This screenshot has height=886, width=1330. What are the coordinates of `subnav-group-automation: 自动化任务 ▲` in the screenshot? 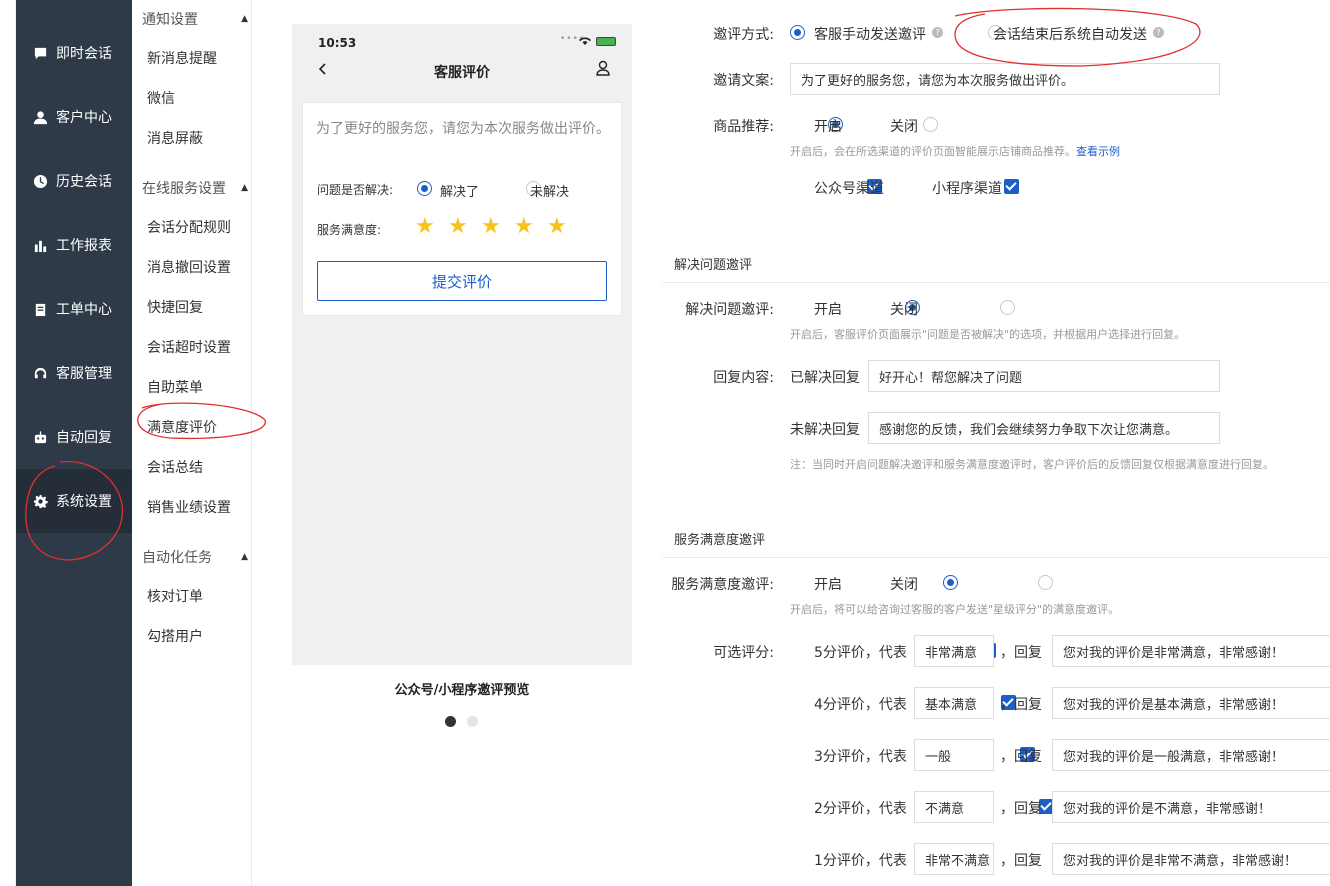 It's located at (195, 557).